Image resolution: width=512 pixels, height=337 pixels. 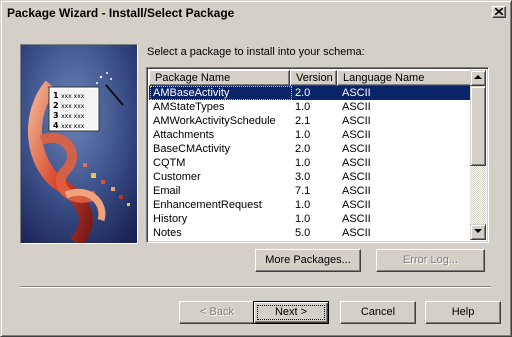 What do you see at coordinates (219, 78) in the screenshot?
I see `column-header-package-name: Package Name` at bounding box center [219, 78].